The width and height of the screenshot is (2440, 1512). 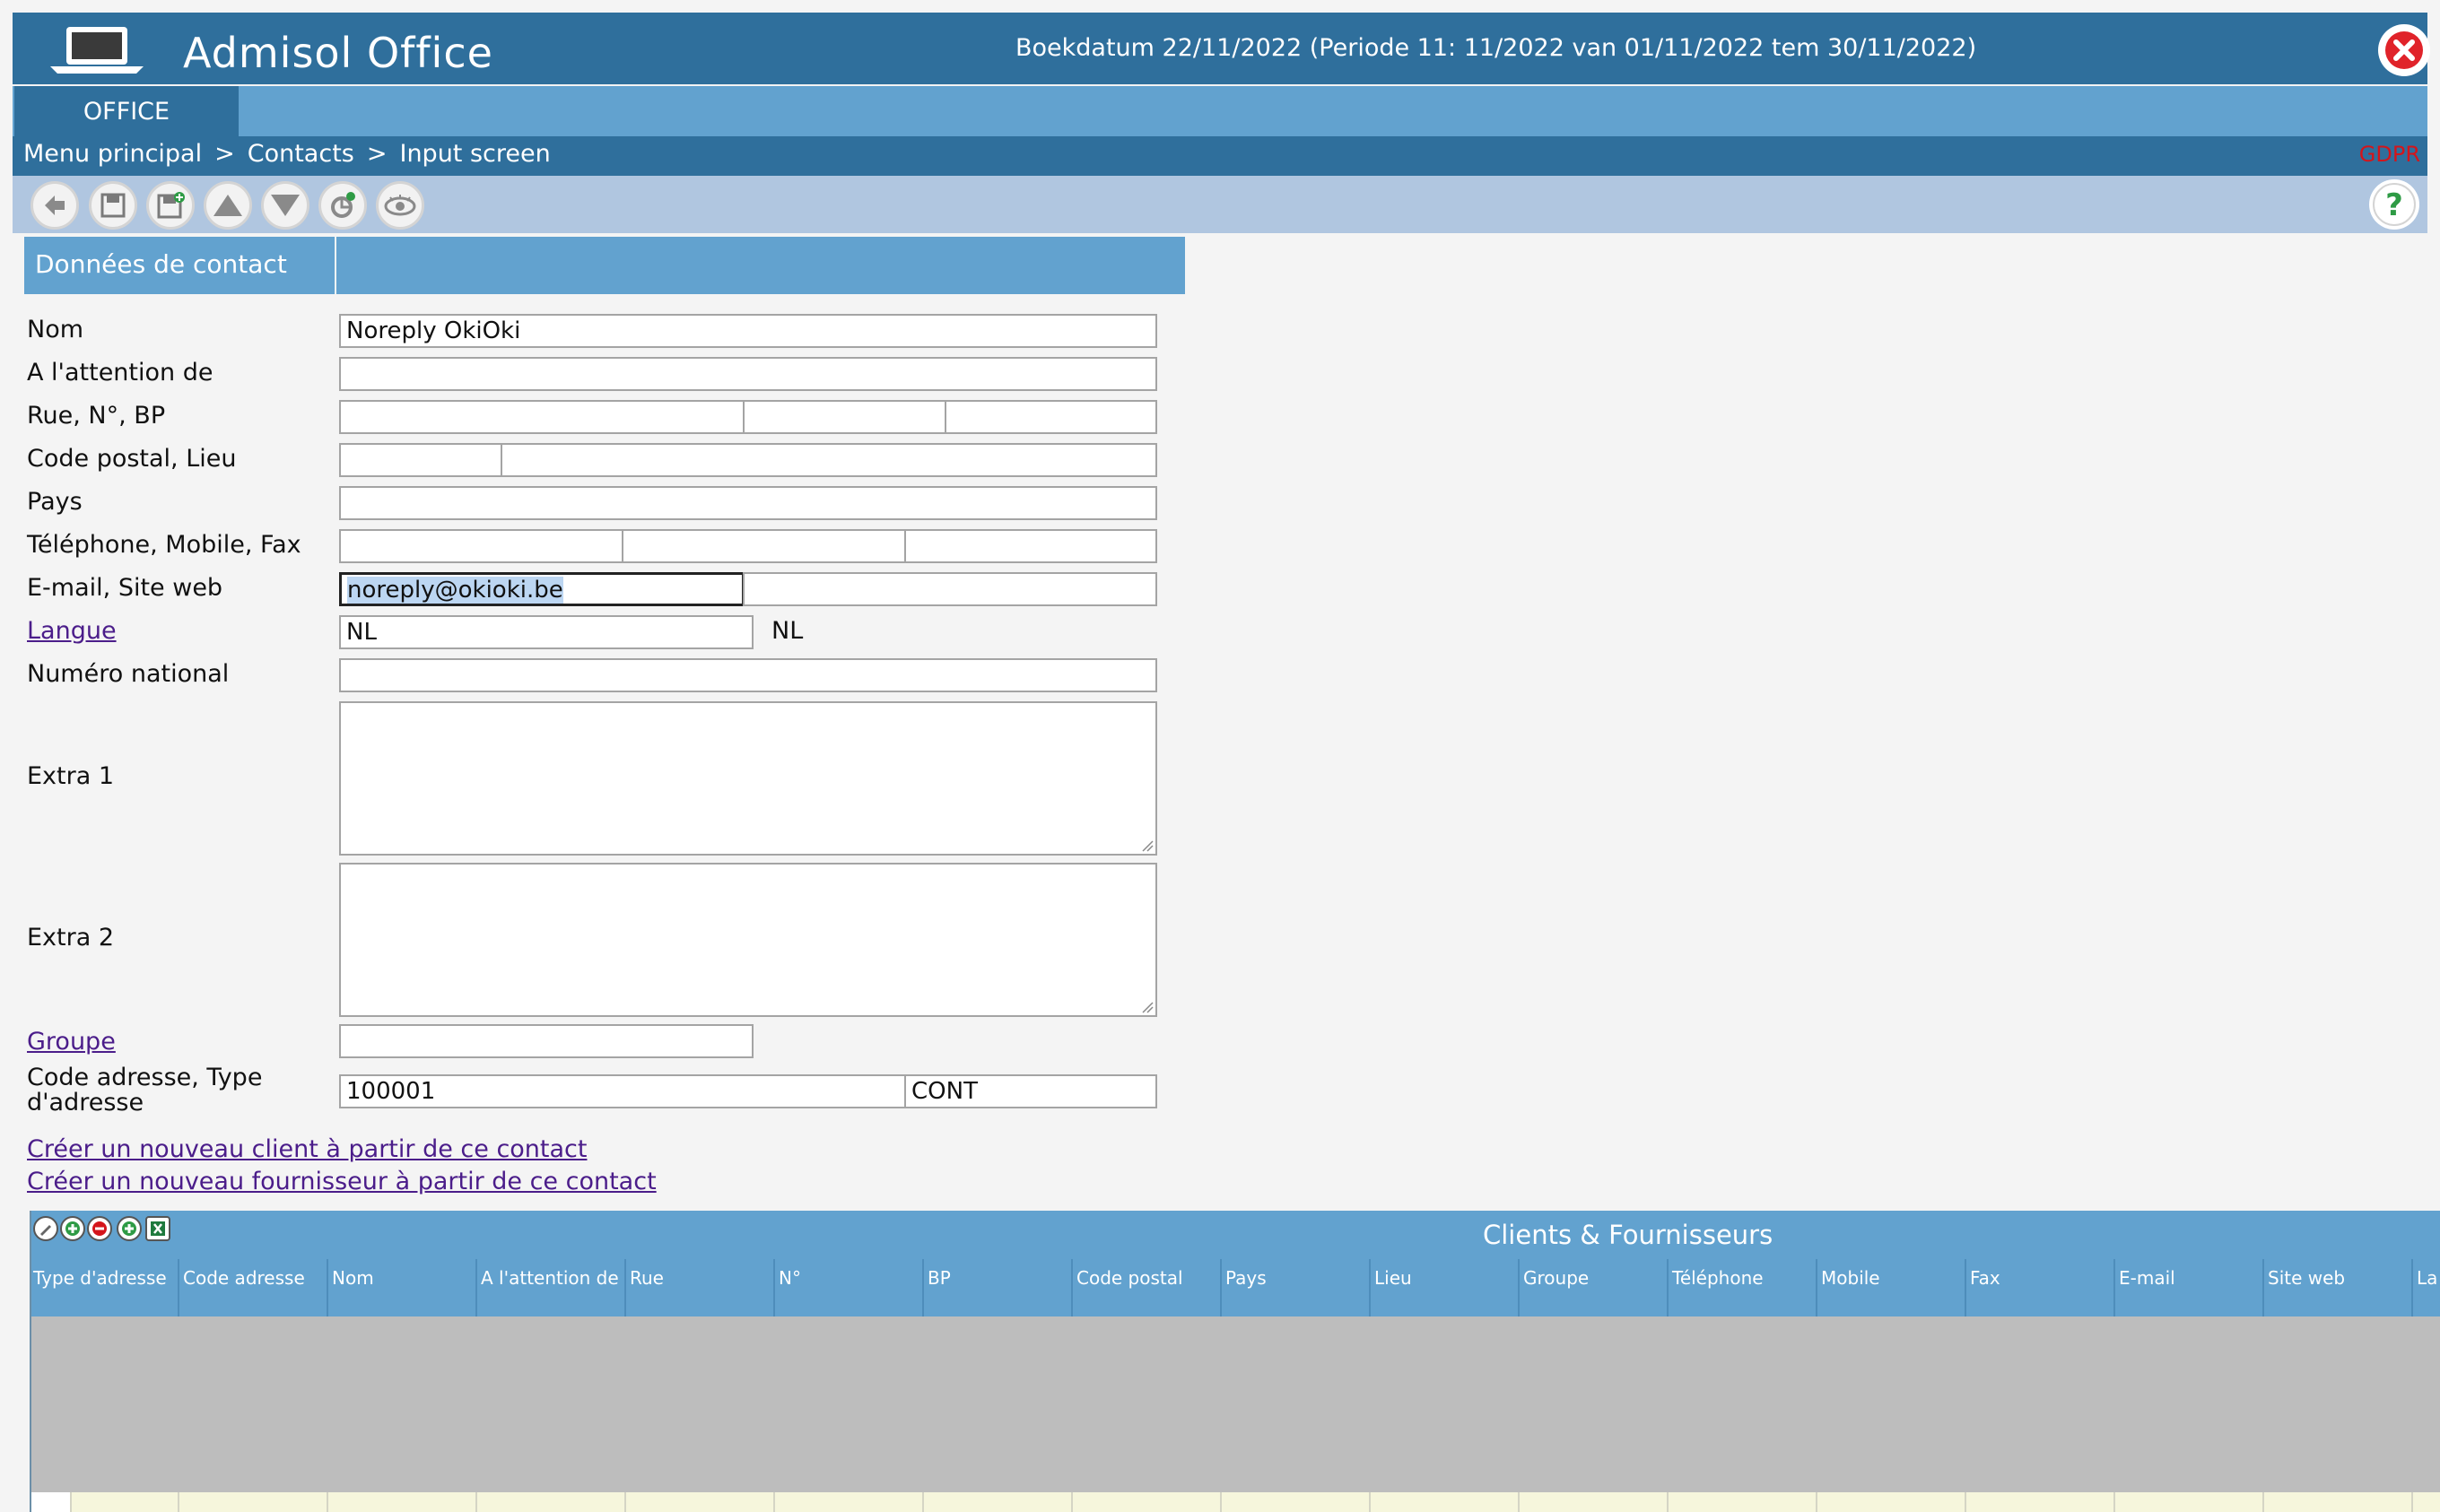 What do you see at coordinates (253, 1287) in the screenshot?
I see `col-code-adresse: Code adresse` at bounding box center [253, 1287].